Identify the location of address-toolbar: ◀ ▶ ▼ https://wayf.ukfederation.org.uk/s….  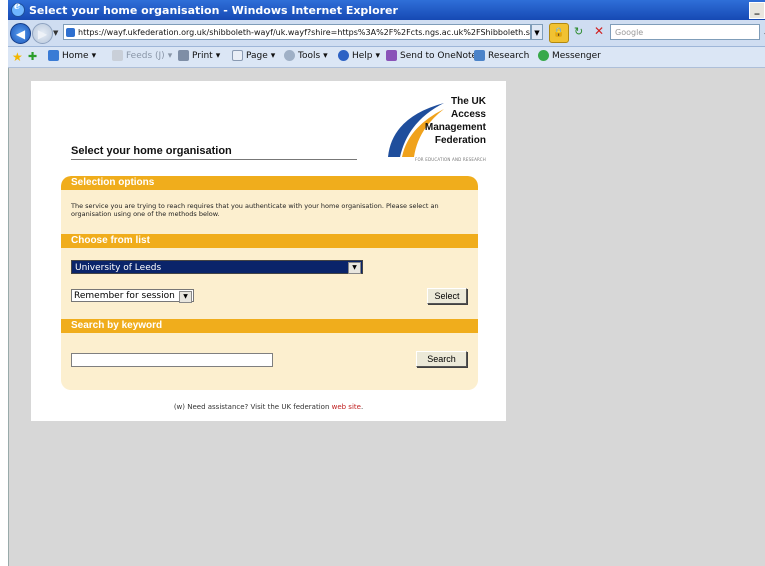
(386, 33).